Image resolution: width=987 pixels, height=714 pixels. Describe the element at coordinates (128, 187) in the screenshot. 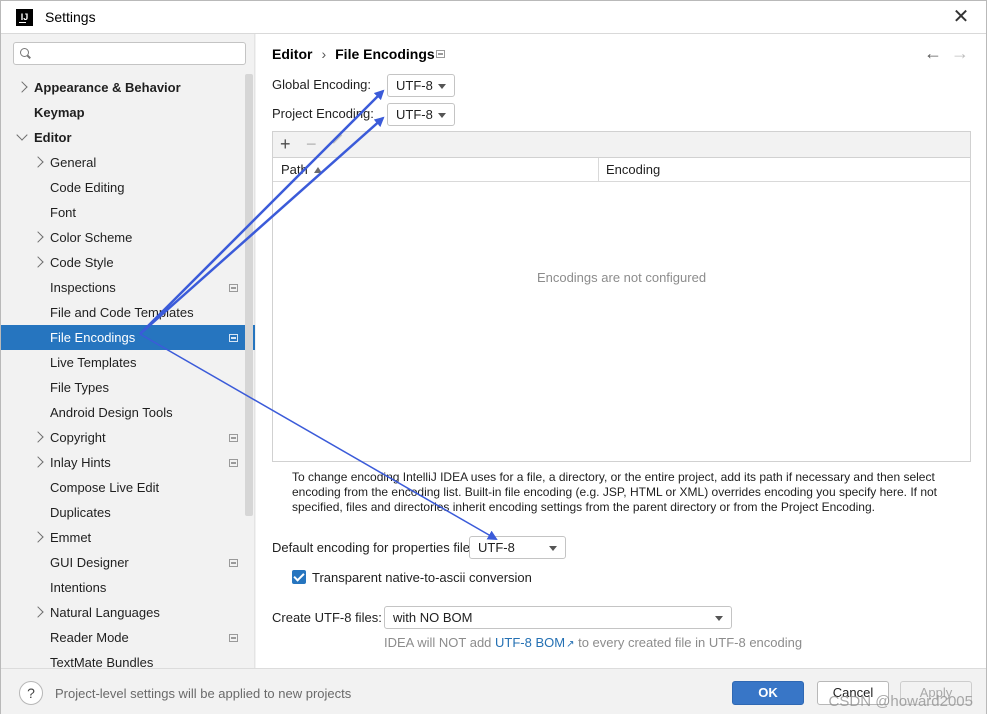

I see `sidebar-item-code-editing: Code Editing` at that location.